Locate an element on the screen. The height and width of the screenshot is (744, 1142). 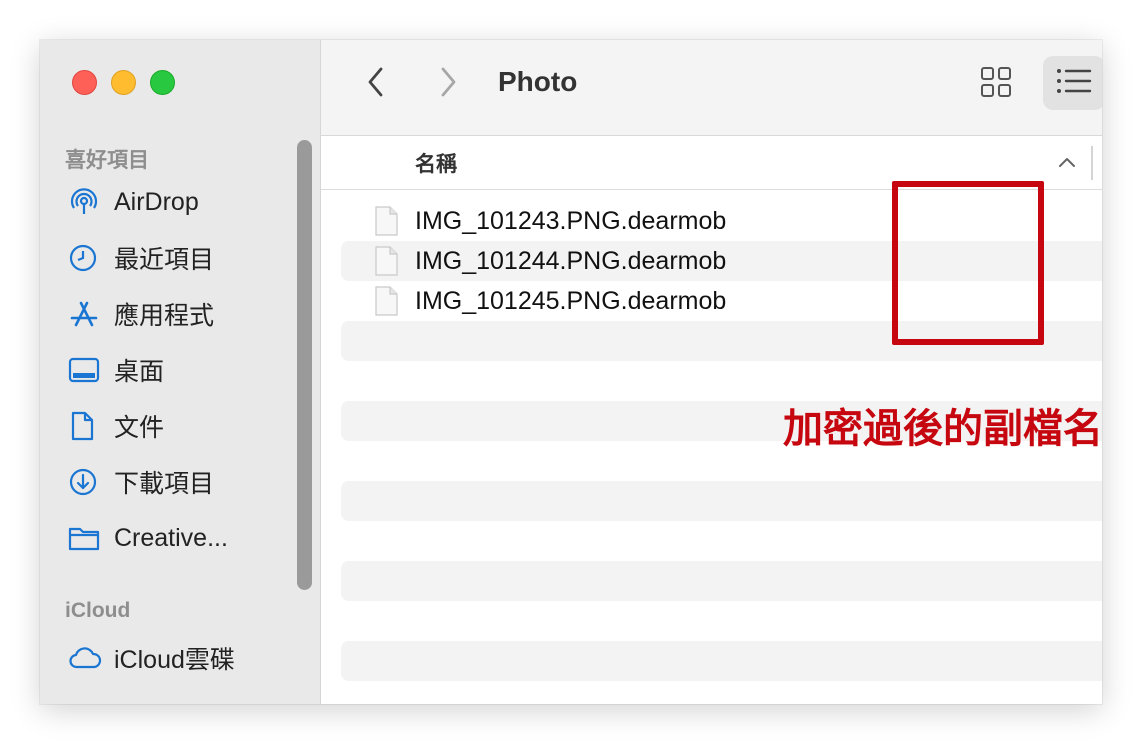
list-view-button is located at coordinates (1072, 83).